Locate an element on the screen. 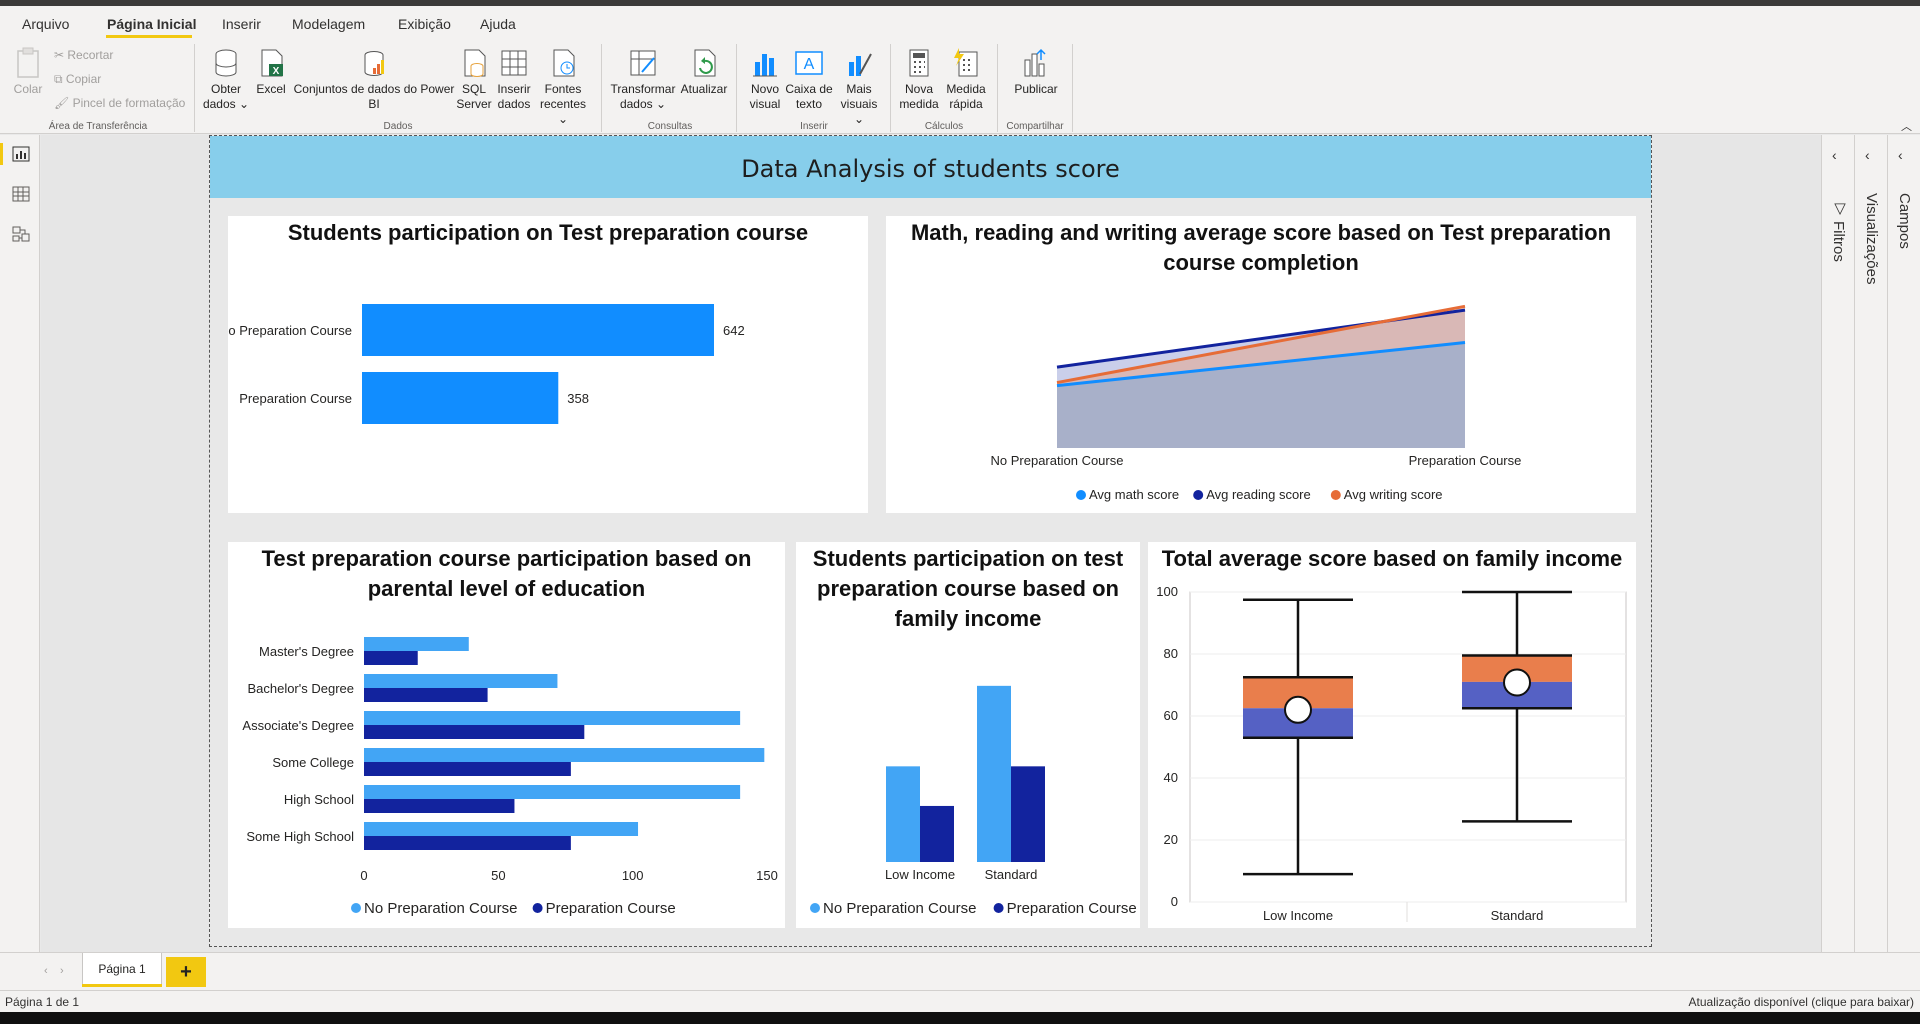 Image resolution: width=1920 pixels, height=1024 pixels. svg-text: A is located at coordinates (809, 64).